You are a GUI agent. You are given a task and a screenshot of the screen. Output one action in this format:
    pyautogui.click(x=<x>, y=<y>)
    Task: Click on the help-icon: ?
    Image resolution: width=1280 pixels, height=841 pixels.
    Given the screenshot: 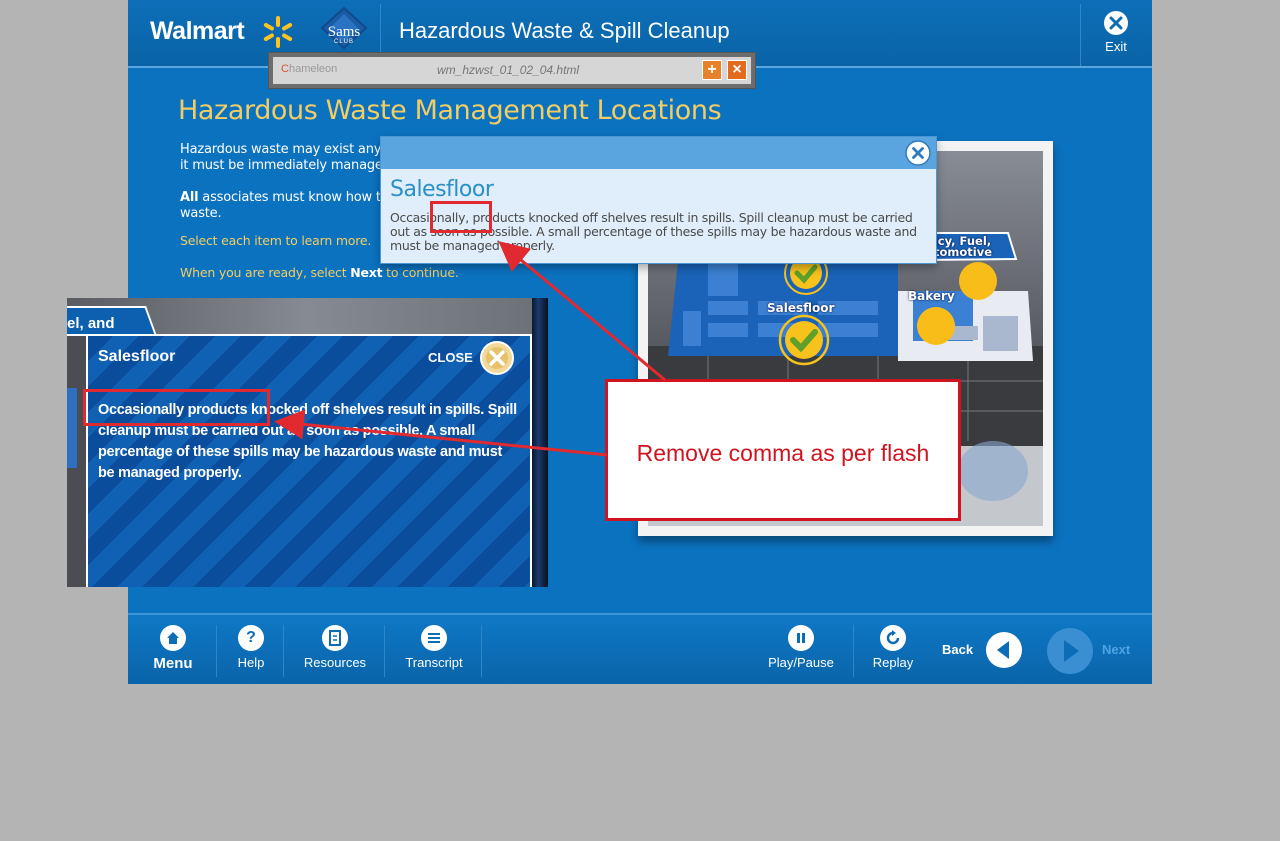 What is the action you would take?
    pyautogui.click(x=251, y=638)
    